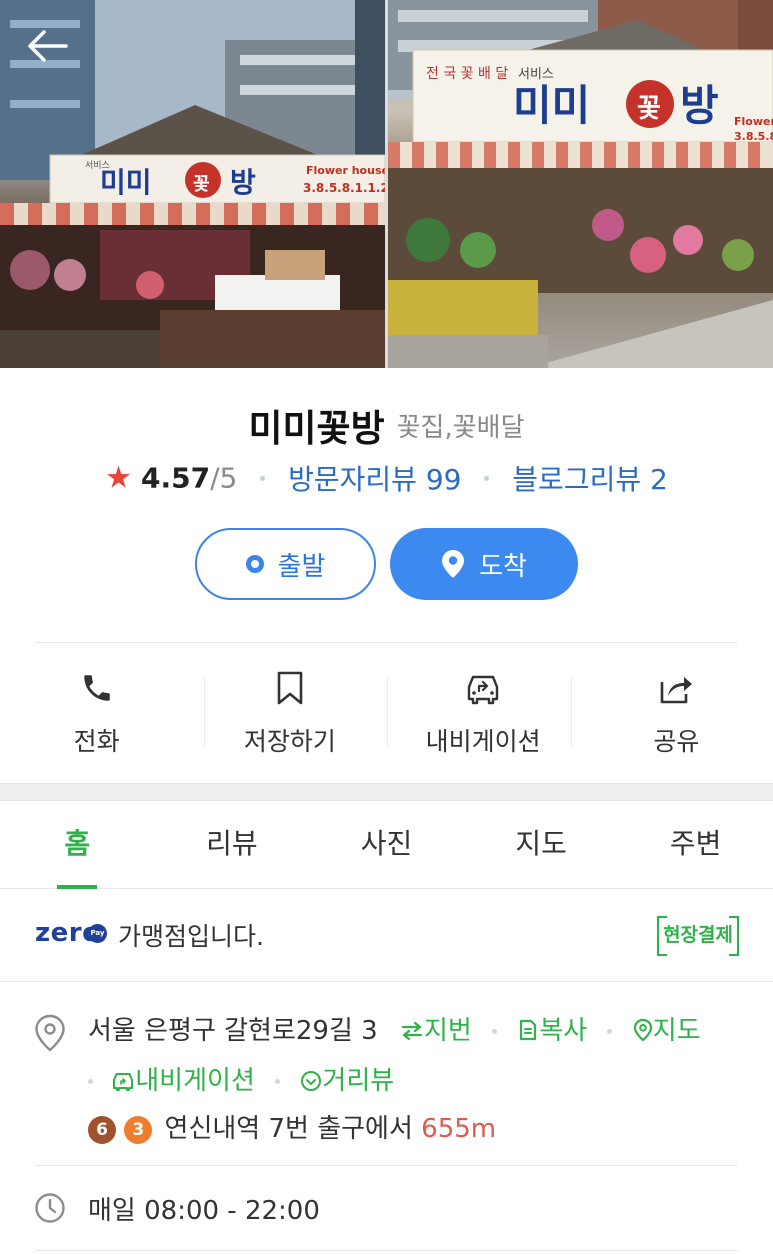 This screenshot has width=773, height=1254. What do you see at coordinates (102, 1129) in the screenshot?
I see `subway-line-6-badge: 6` at bounding box center [102, 1129].